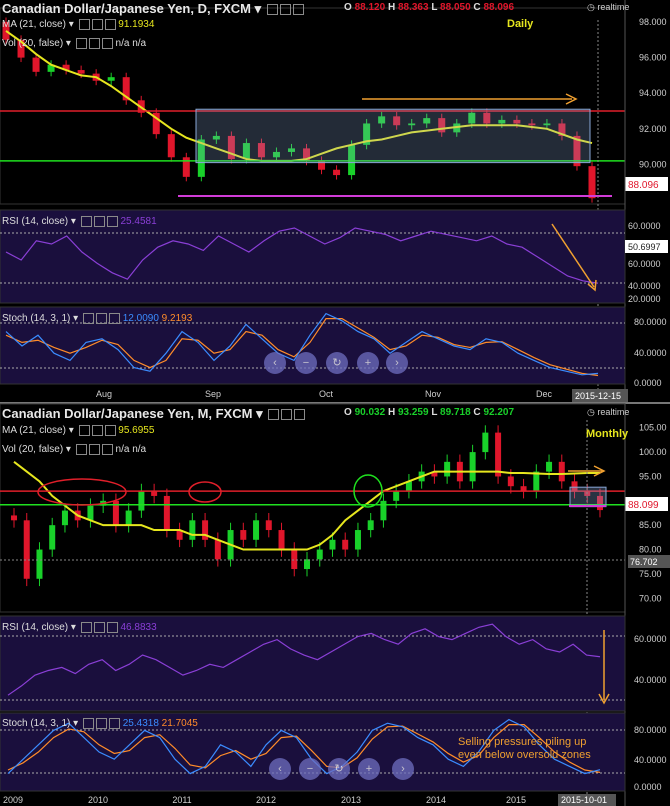 This screenshot has width=670, height=806. Describe the element at coordinates (644, 247) in the screenshot. I see `daily-rsi-level: 50.6997` at that location.